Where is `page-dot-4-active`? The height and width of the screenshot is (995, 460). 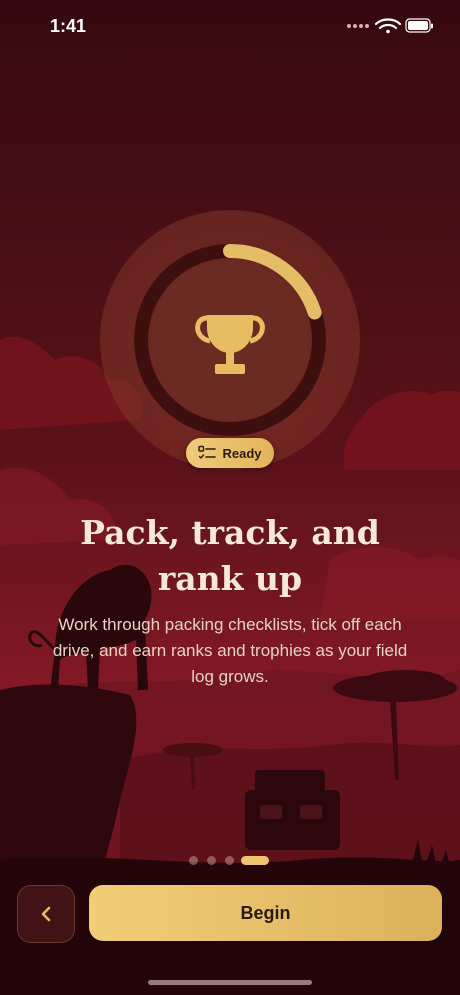 page-dot-4-active is located at coordinates (255, 860).